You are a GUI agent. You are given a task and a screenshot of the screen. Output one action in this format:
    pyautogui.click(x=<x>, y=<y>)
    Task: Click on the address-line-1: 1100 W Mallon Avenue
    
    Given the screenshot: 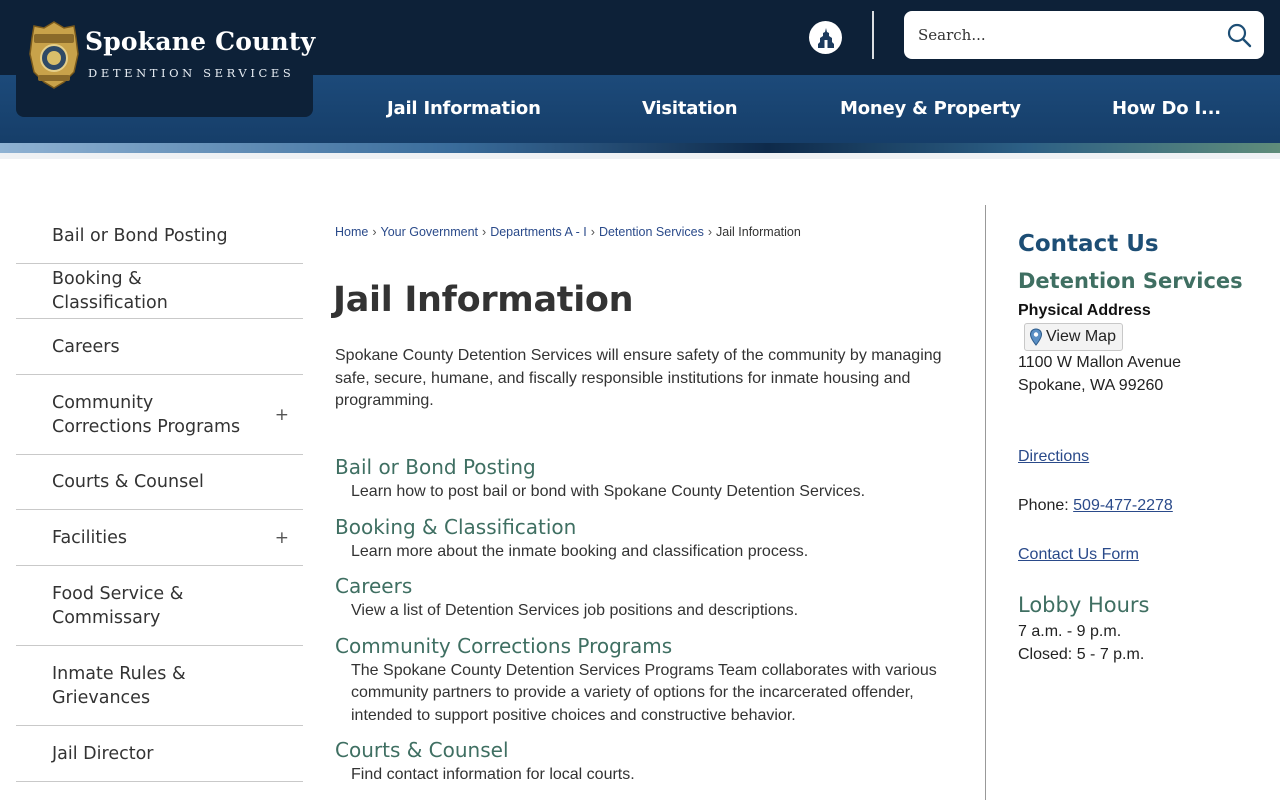 What is the action you would take?
    pyautogui.click(x=1100, y=362)
    